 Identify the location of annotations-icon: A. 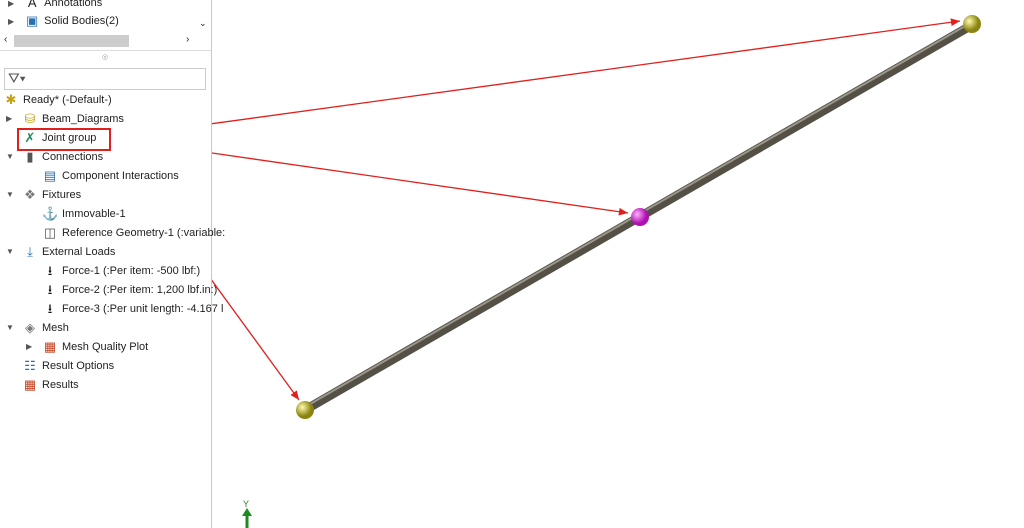
(32, 5).